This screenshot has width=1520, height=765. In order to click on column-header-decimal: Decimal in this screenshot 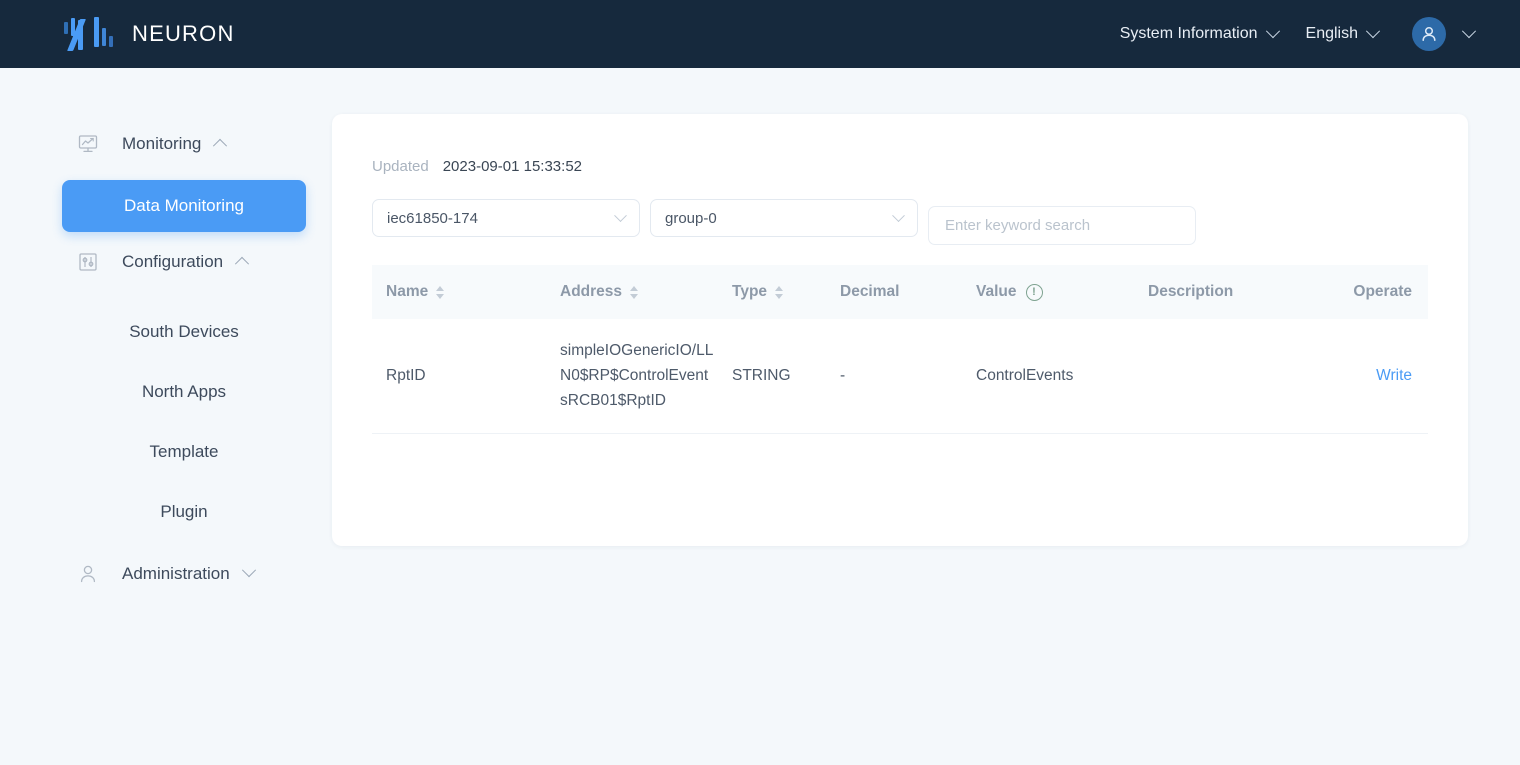, I will do `click(894, 292)`.